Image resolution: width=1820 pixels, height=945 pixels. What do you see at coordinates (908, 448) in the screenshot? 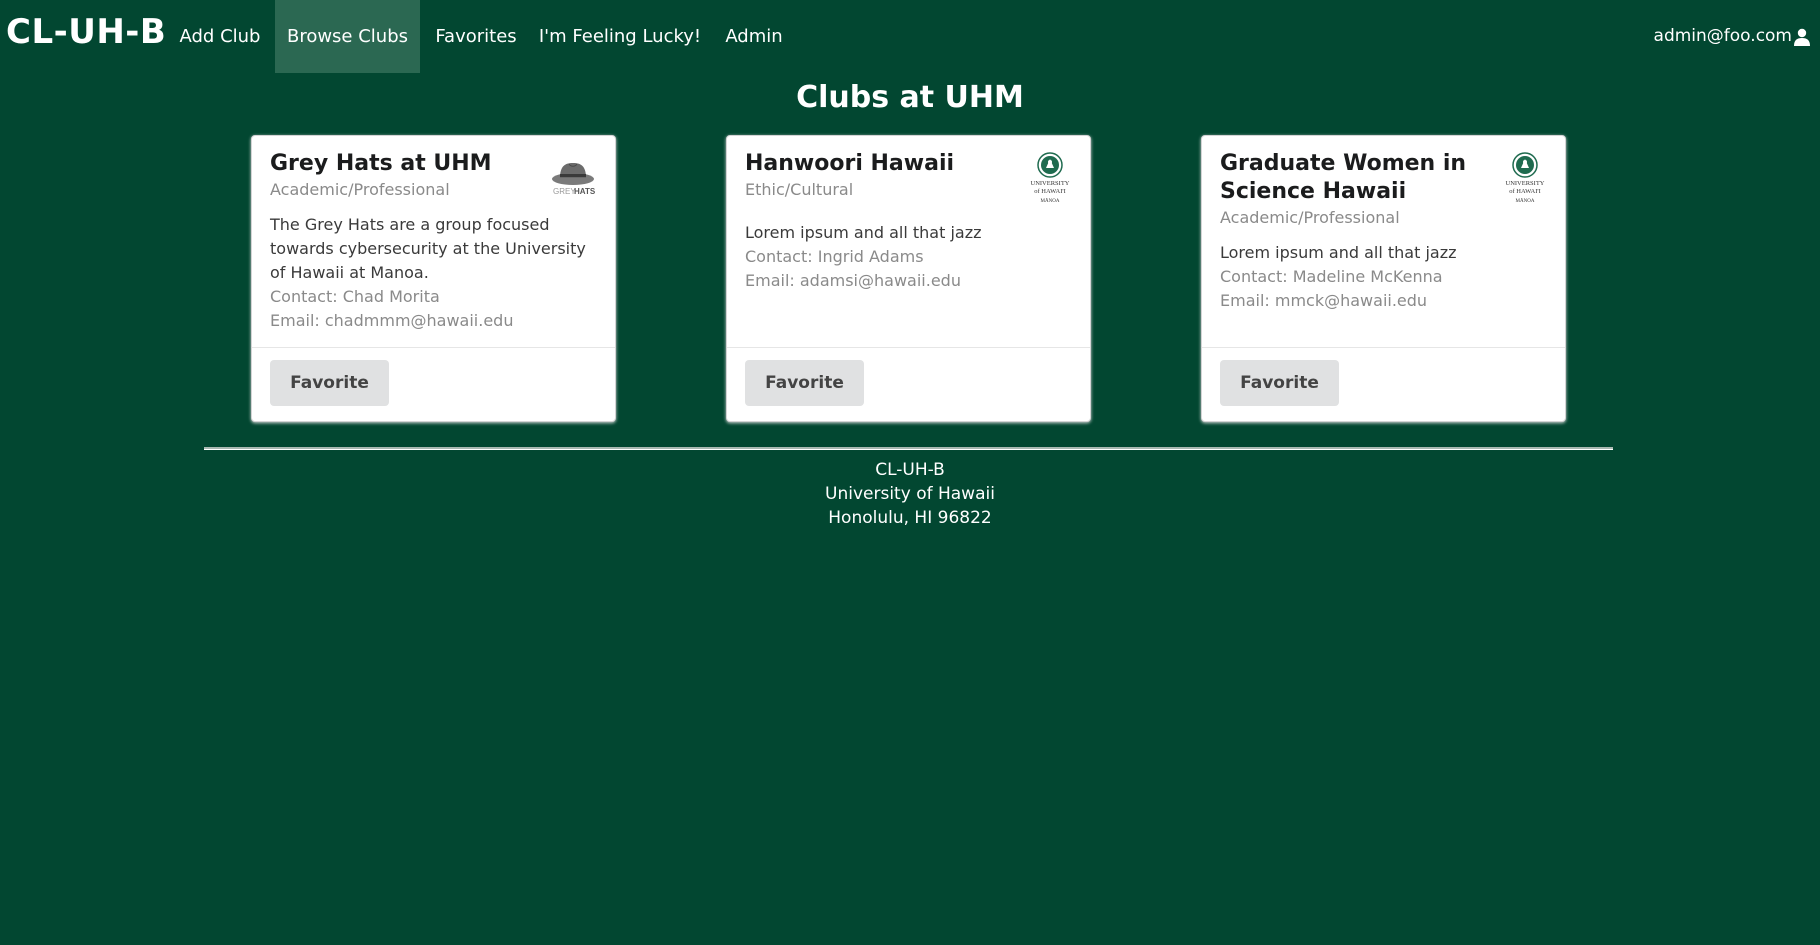
I see `footer-divider` at bounding box center [908, 448].